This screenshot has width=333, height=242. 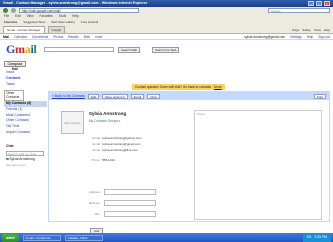 I want to click on chat-search-input: Search, add, or invite, so click(x=25, y=153).